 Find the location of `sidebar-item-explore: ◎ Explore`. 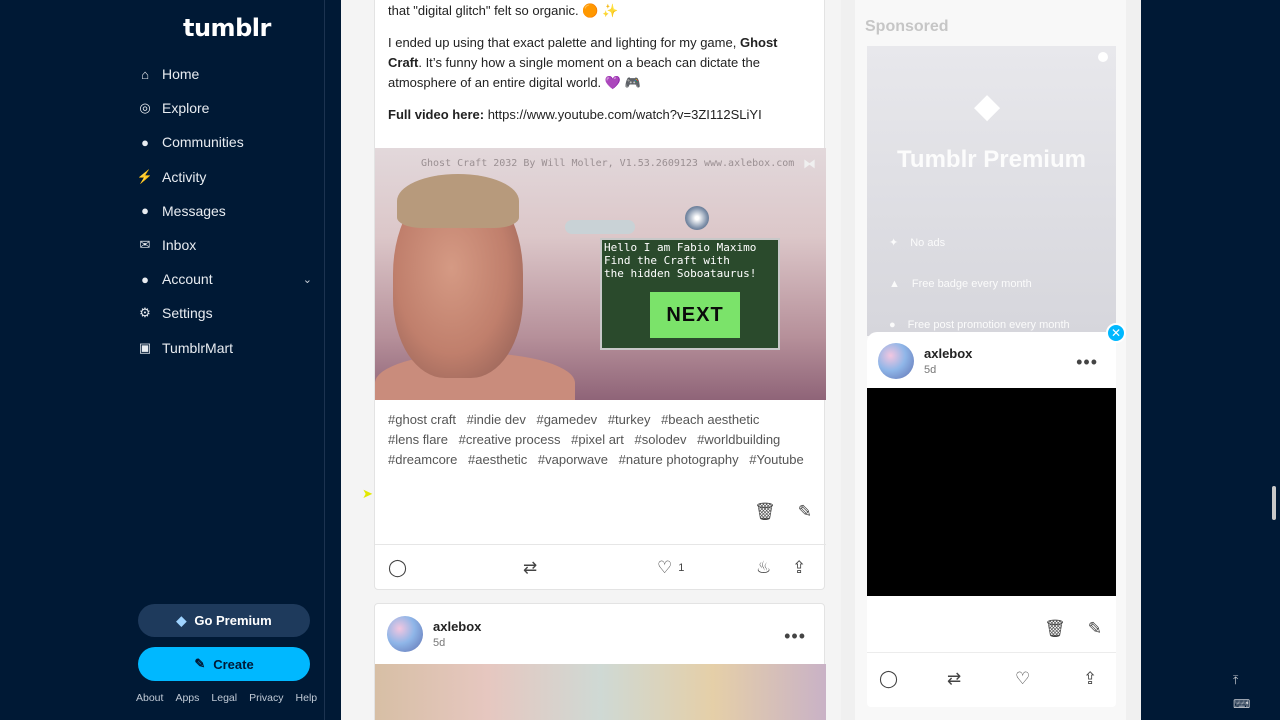

sidebar-item-explore: ◎ Explore is located at coordinates (225, 108).